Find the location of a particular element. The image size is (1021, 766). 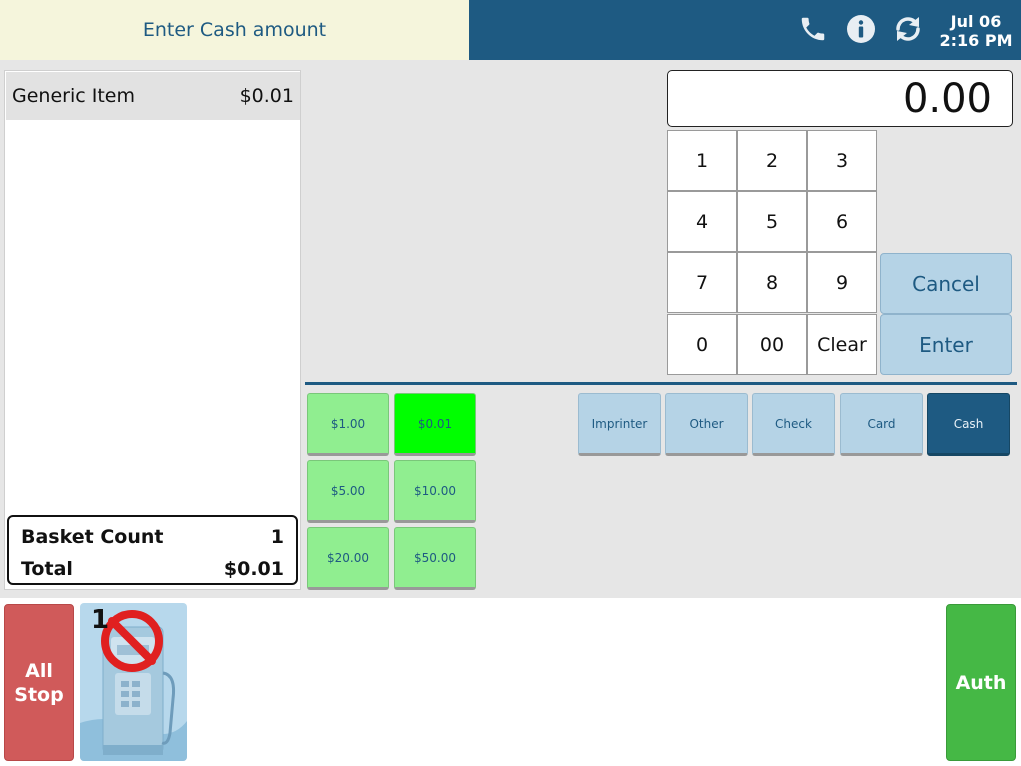

sync-icon is located at coordinates (908, 29).